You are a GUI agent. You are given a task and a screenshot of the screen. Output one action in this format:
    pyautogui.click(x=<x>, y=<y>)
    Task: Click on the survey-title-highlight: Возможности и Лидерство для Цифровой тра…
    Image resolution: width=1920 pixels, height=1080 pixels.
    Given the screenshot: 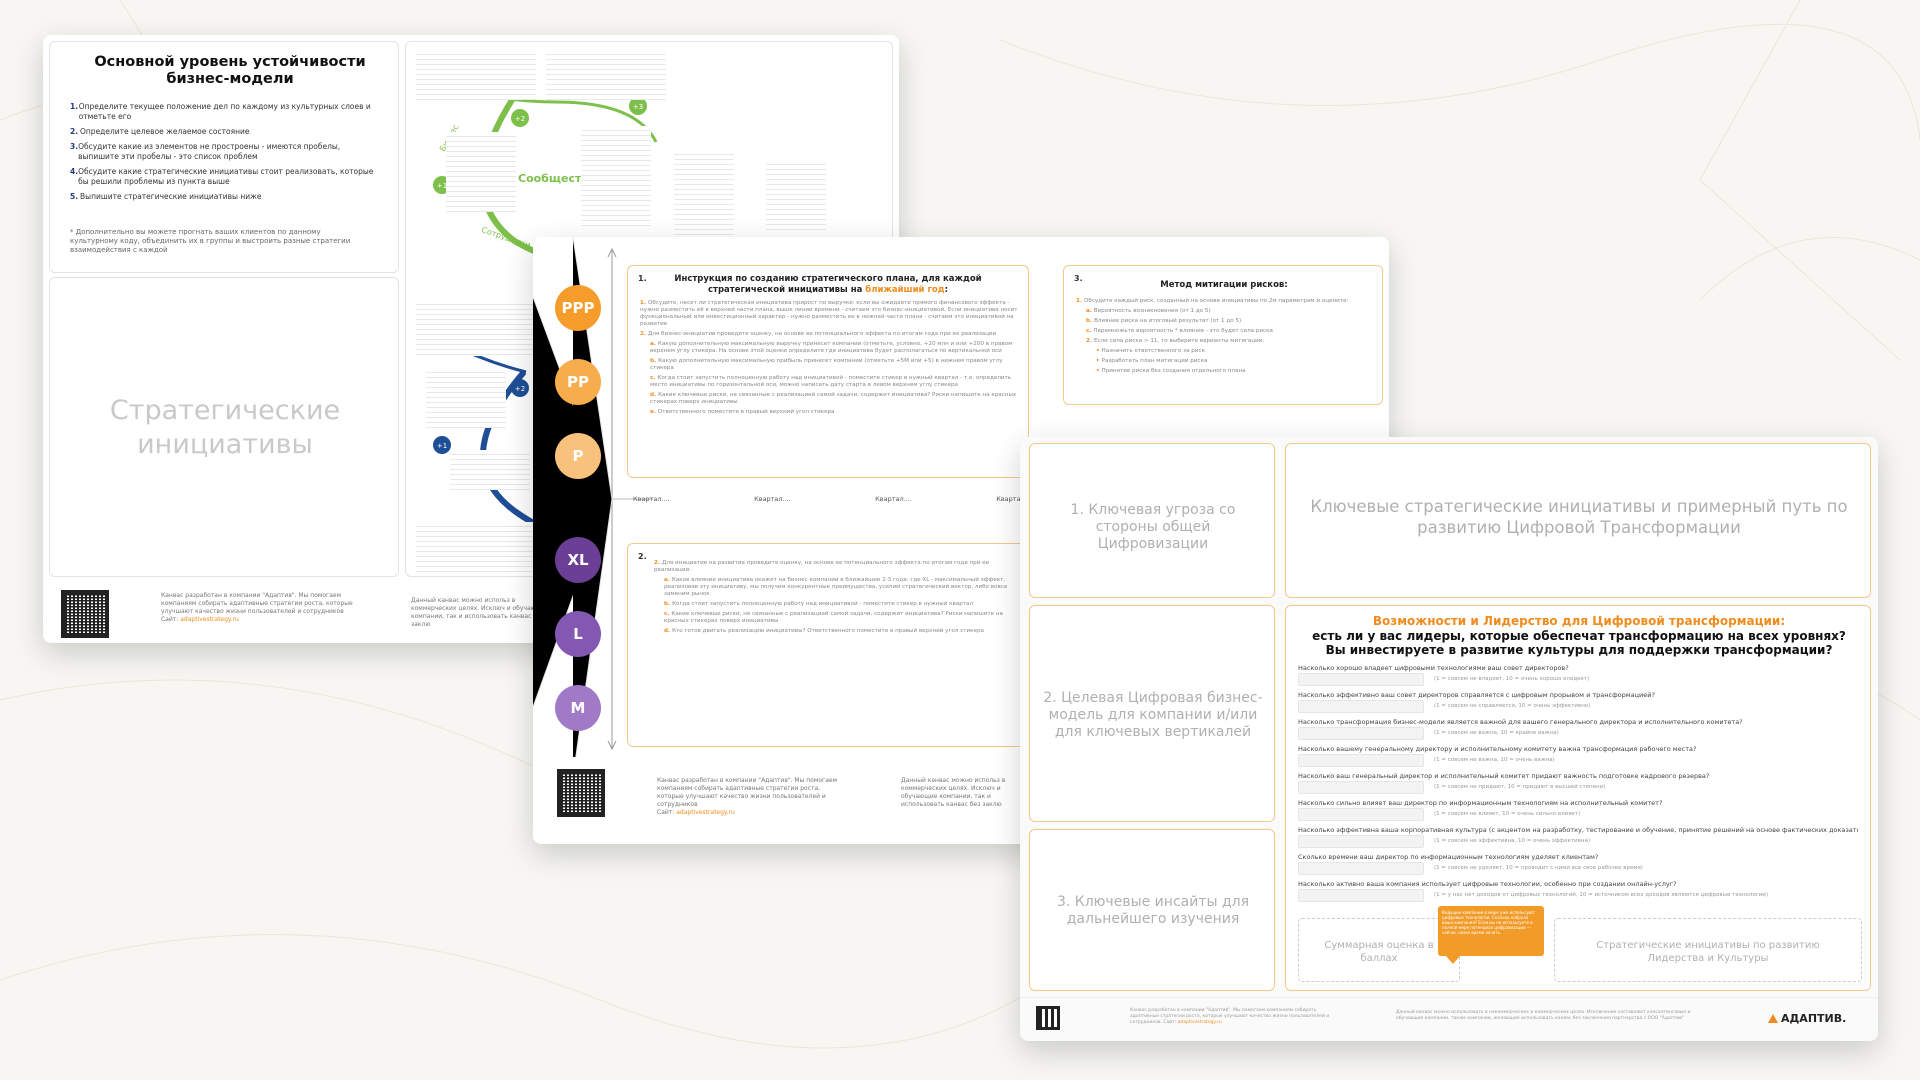 What is the action you would take?
    pyautogui.click(x=1579, y=621)
    